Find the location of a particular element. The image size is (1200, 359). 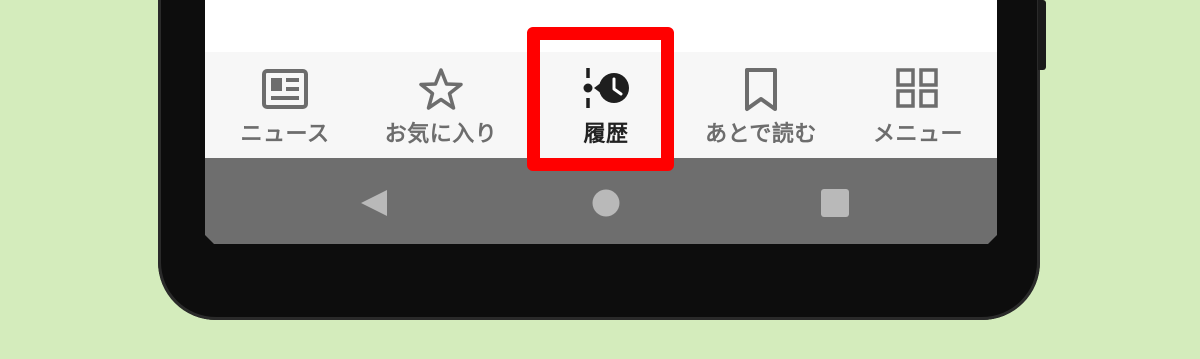

recents-square-icon is located at coordinates (835, 203).